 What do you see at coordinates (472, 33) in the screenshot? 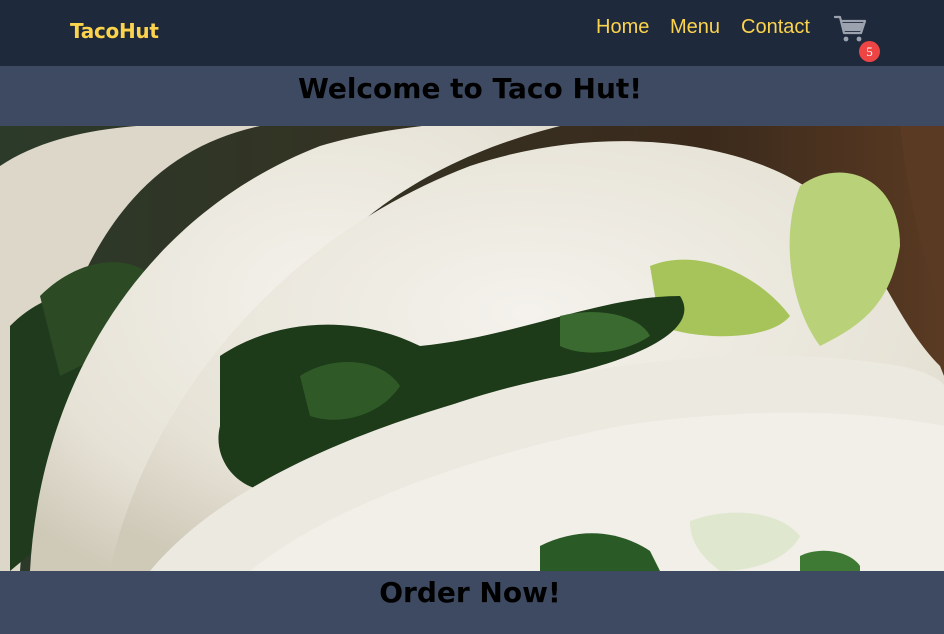
I see `navbar: TacoHut Home Menu Contact 5` at bounding box center [472, 33].